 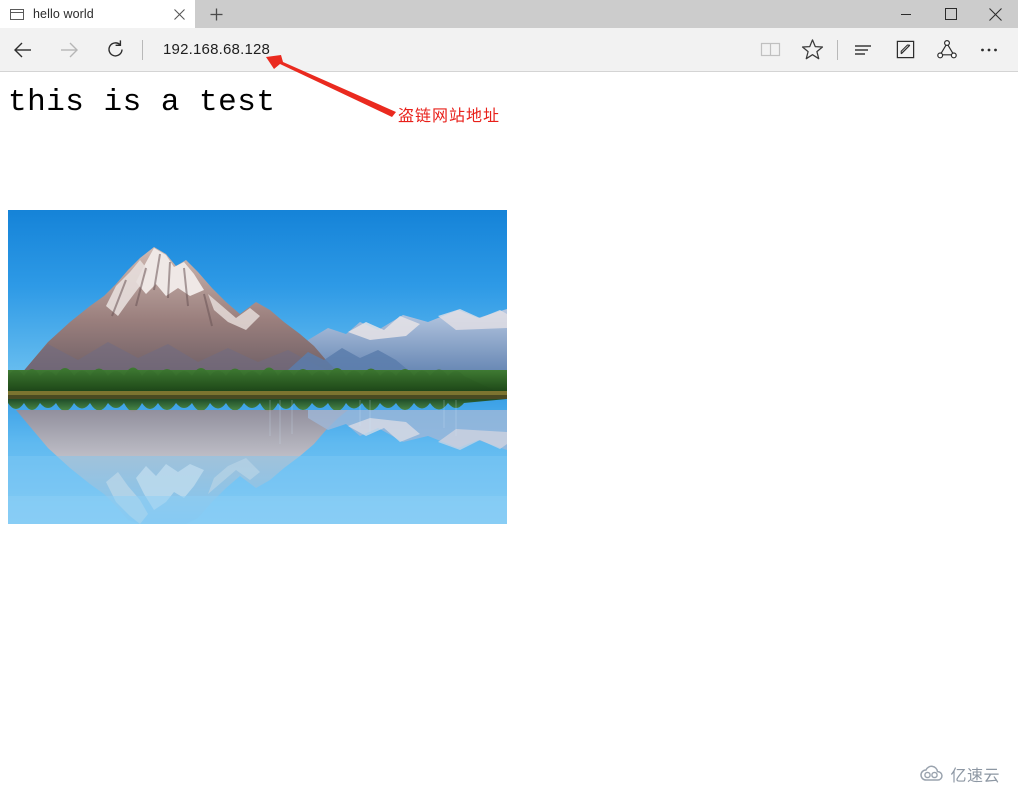 What do you see at coordinates (509, 14) in the screenshot?
I see `tab-bar: hello world` at bounding box center [509, 14].